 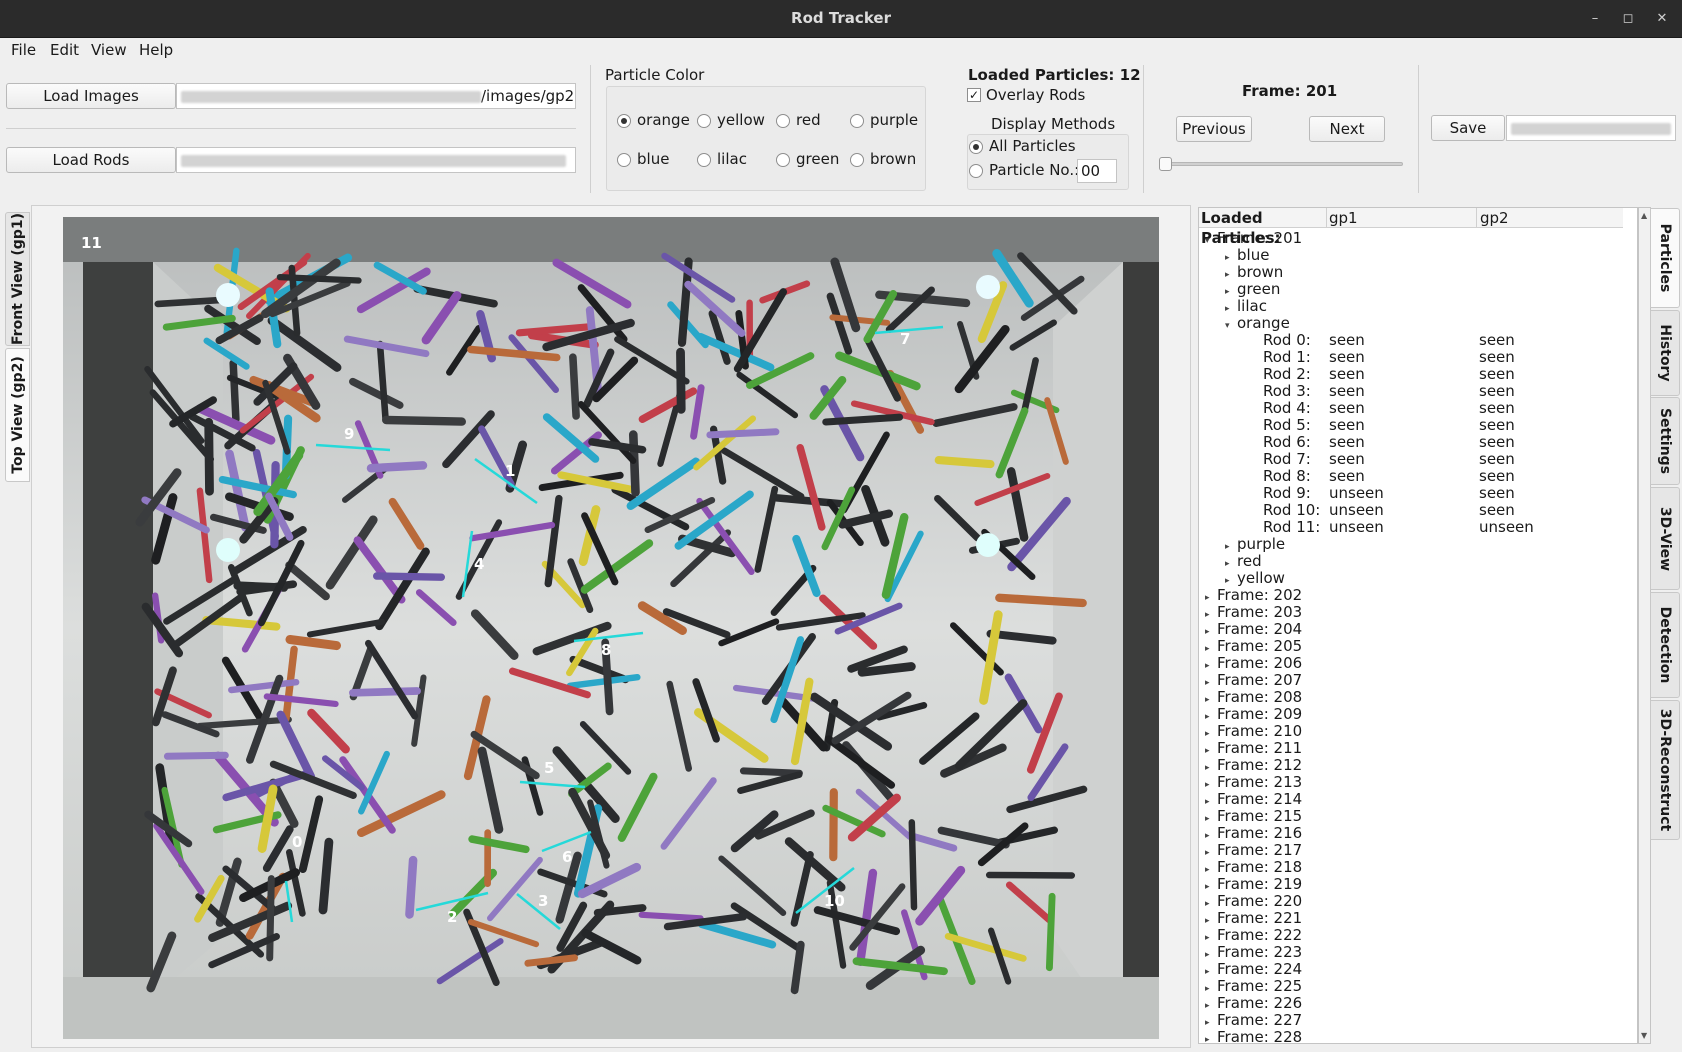 What do you see at coordinates (1165, 164) in the screenshot?
I see `frame-slider-handle` at bounding box center [1165, 164].